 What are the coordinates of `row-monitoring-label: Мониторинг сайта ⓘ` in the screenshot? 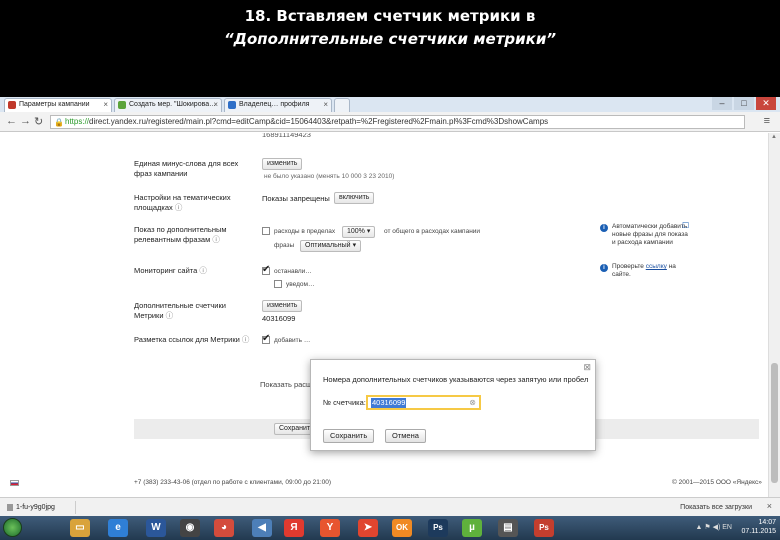 It's located at (170, 271).